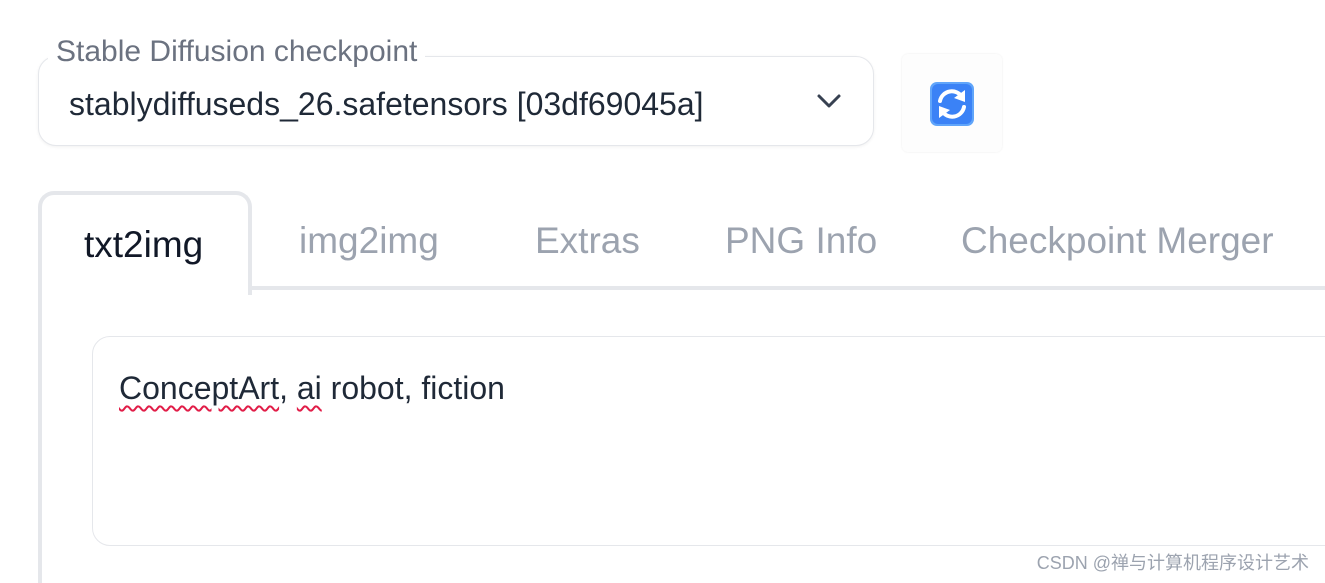  Describe the element at coordinates (40, 436) in the screenshot. I see `tab-panel-border` at that location.